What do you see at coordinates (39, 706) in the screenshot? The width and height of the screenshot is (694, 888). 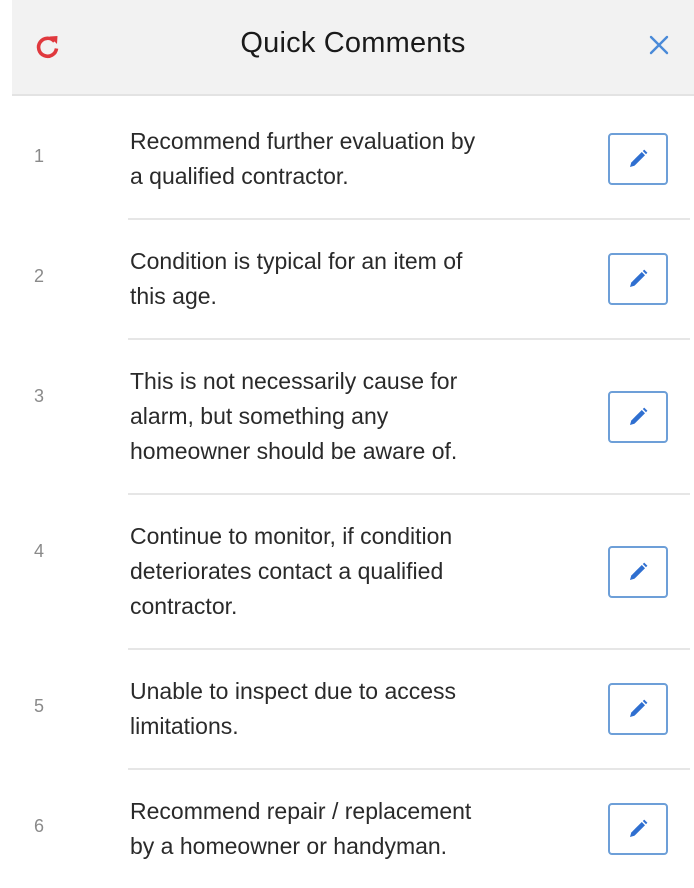 I see `comment-number: 5` at bounding box center [39, 706].